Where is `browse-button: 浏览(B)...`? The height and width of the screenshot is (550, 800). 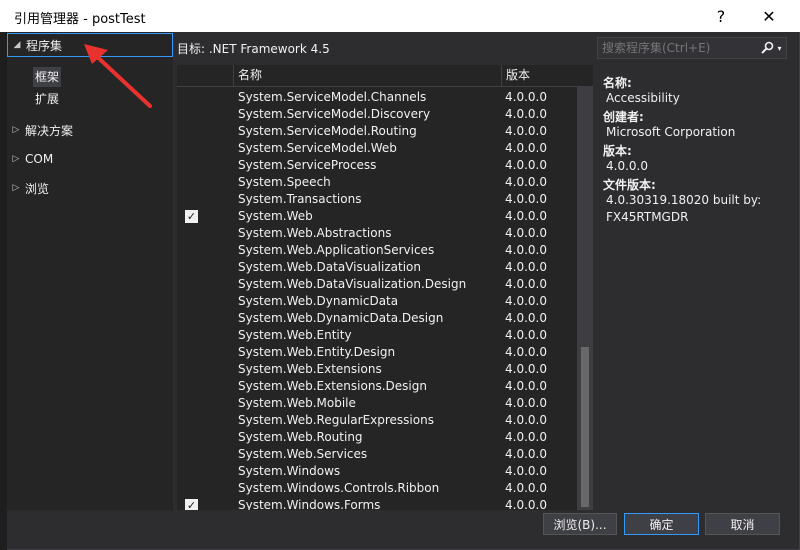 browse-button: 浏览(B)... is located at coordinates (580, 524).